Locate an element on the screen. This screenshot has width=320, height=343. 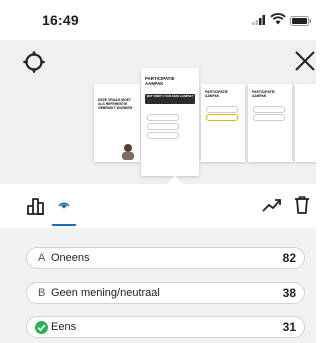
slide-question-text: WAT VINDT U VAN DEZE AANPAK? is located at coordinates (170, 96).